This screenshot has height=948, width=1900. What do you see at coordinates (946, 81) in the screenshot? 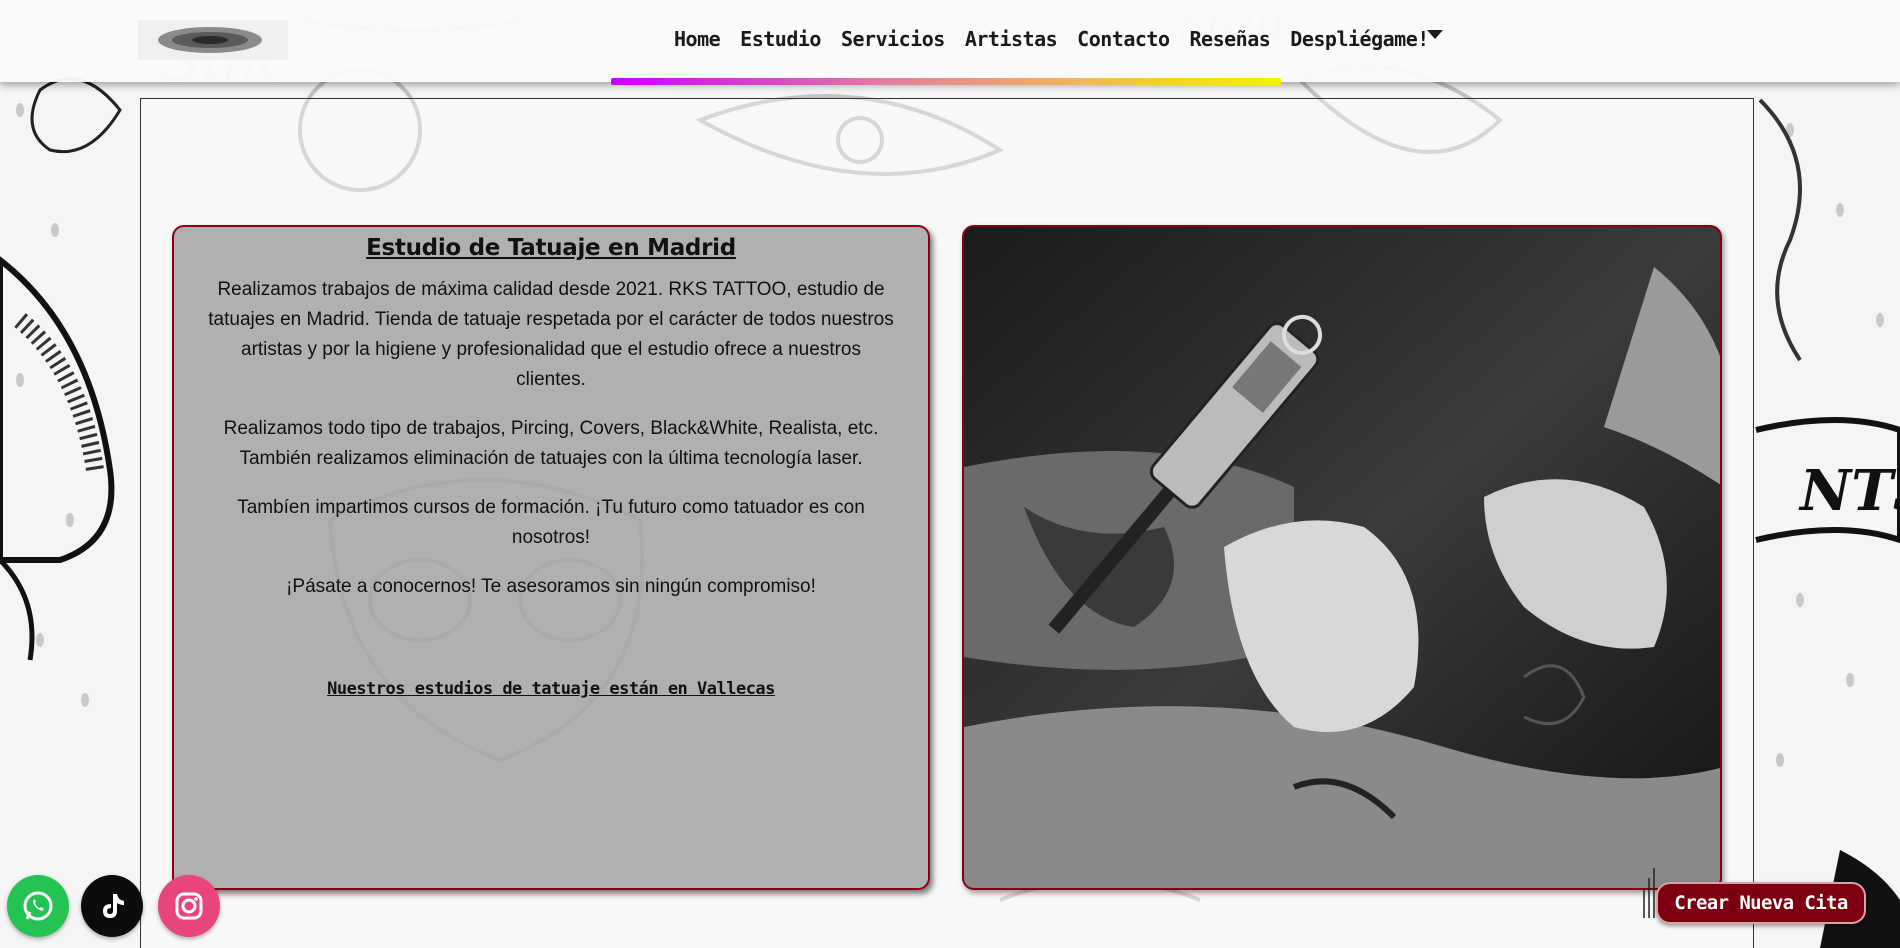
I see `nav-gradient-underline` at bounding box center [946, 81].